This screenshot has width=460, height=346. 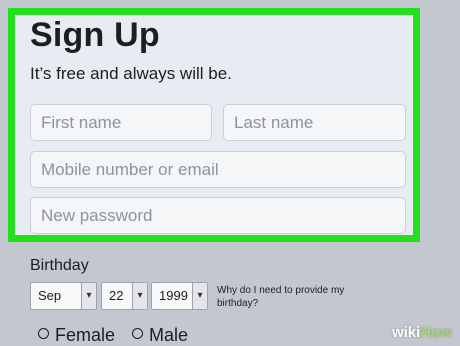 What do you see at coordinates (406, 332) in the screenshot?
I see `watermark-part1: wiki` at bounding box center [406, 332].